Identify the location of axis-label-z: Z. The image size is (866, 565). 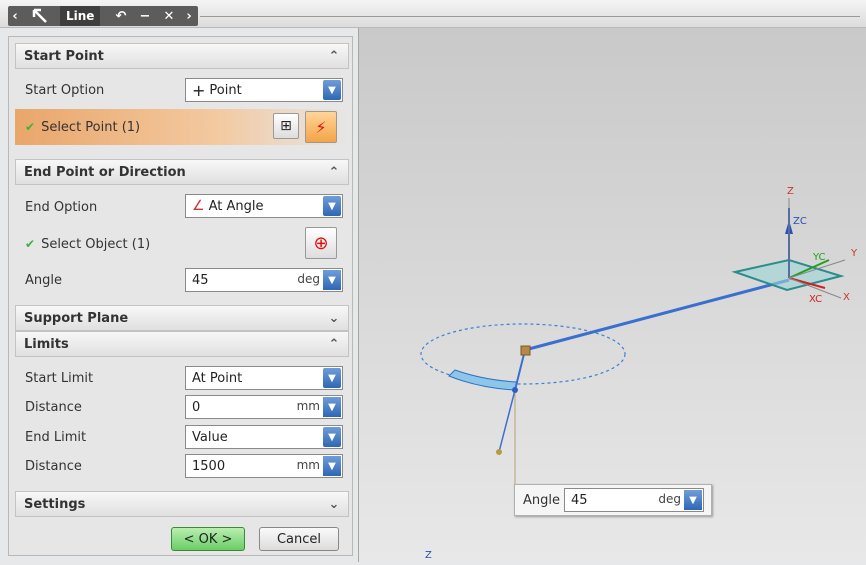
(790, 191).